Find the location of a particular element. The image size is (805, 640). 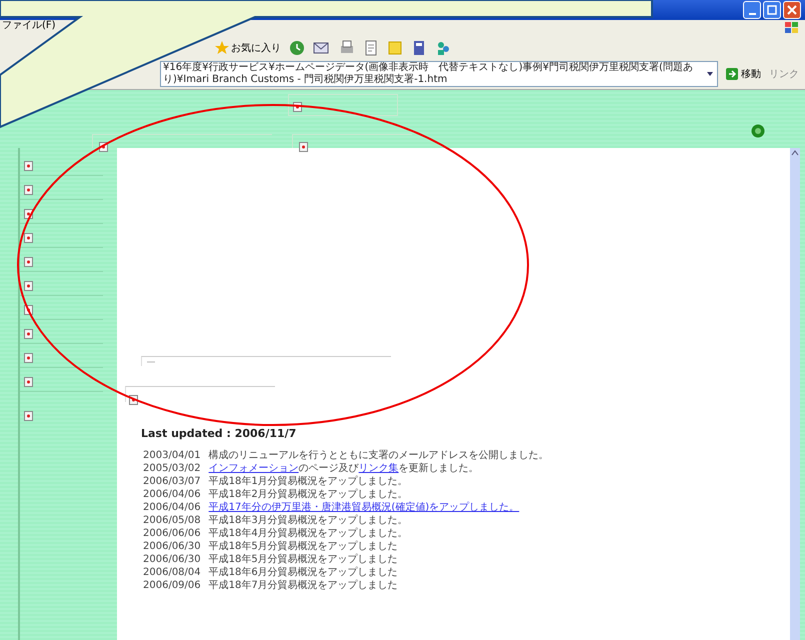

menu-item: ファイル(F) is located at coordinates (29, 26).